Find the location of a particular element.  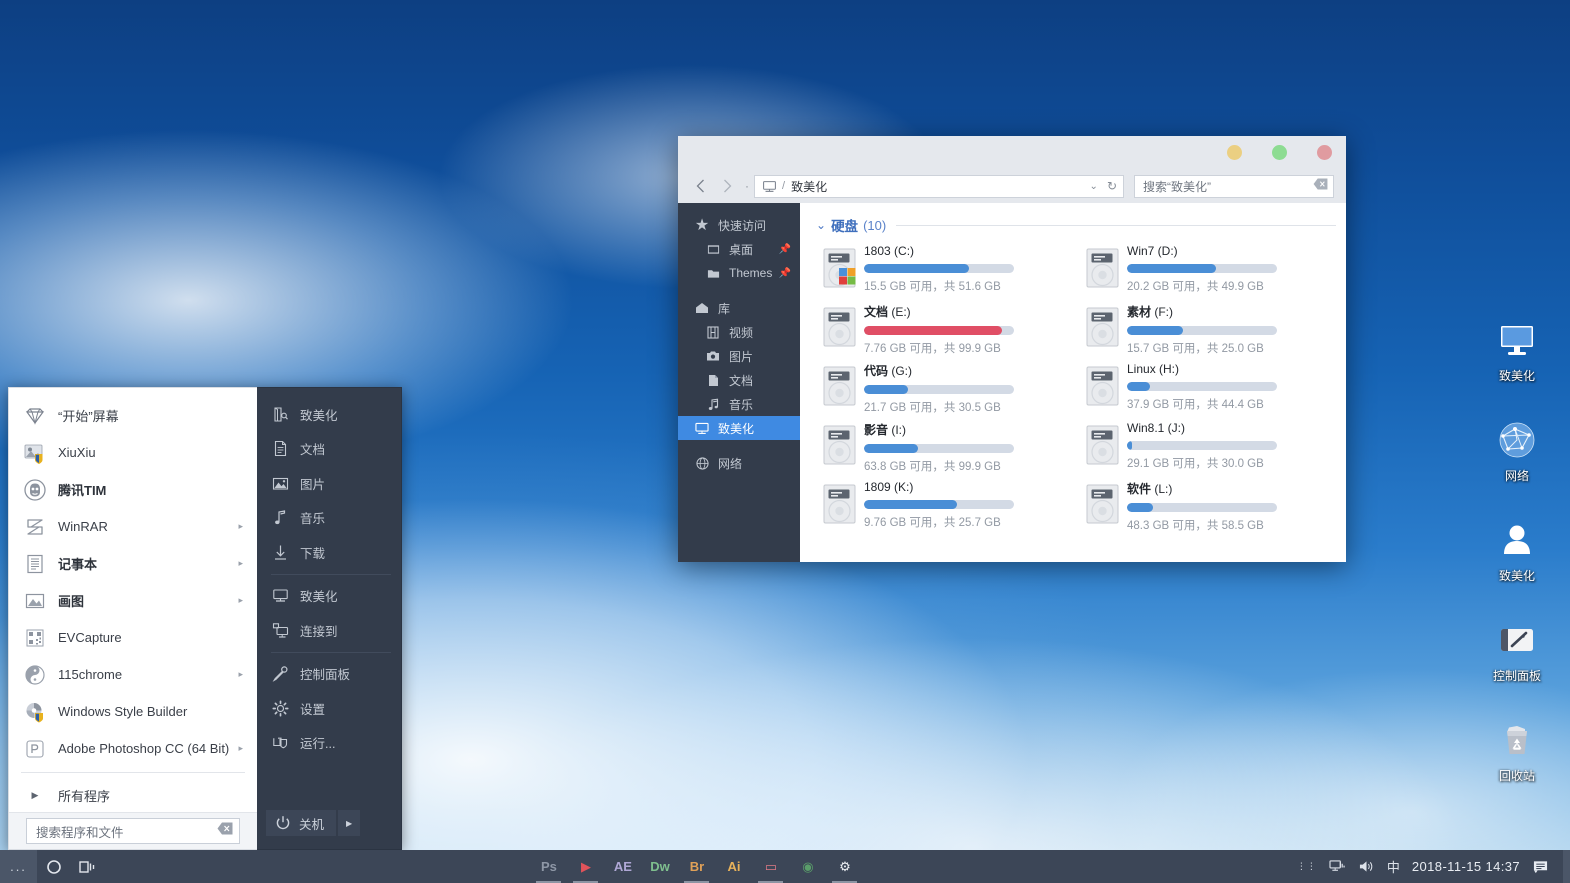

ime-icon: 中 is located at coordinates (1393, 866).